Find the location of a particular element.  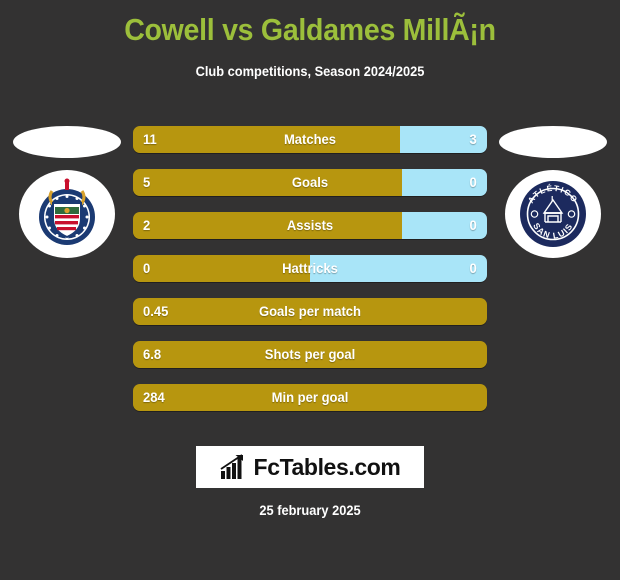

home-team-block is located at coordinates (67, 198).